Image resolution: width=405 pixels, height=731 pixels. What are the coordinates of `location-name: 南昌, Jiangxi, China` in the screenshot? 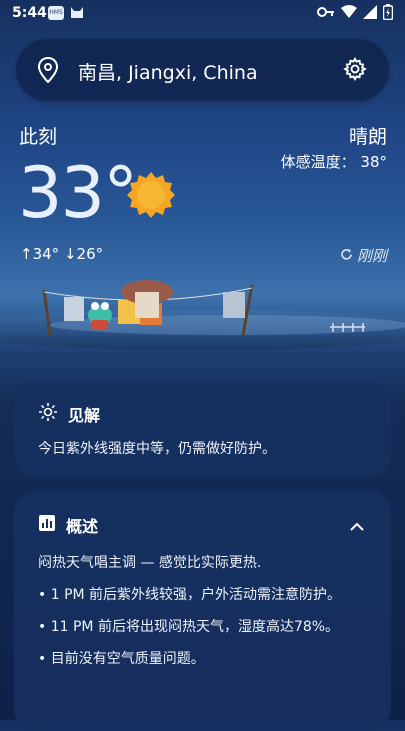 It's located at (168, 73).